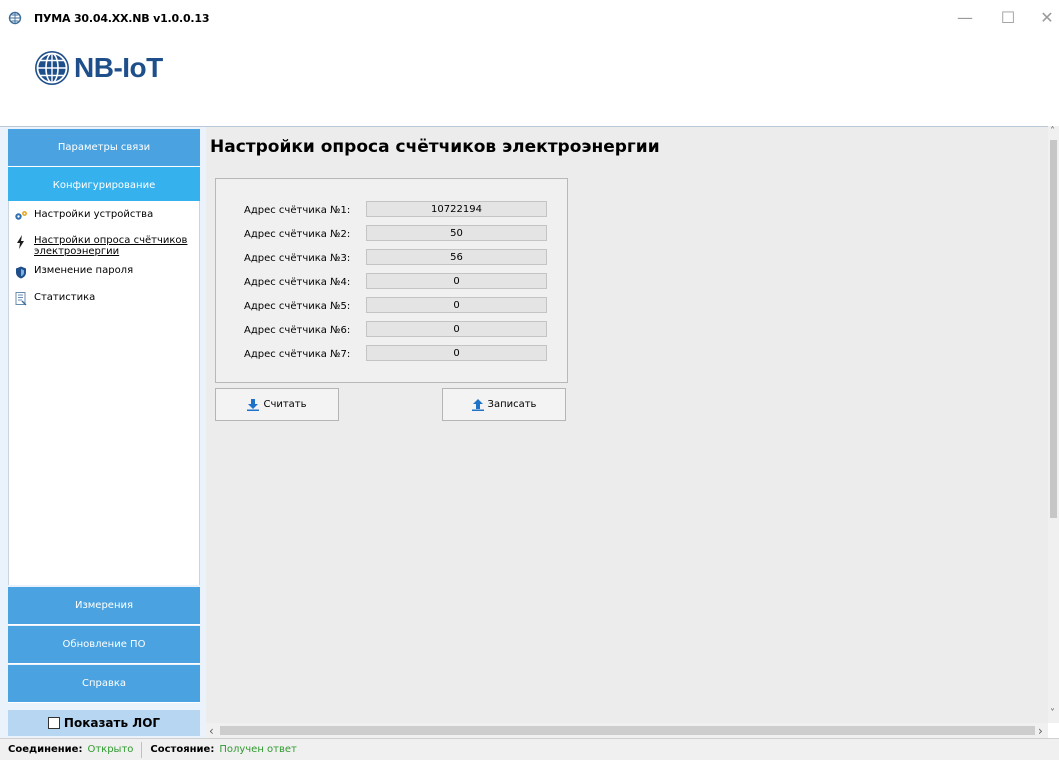  Describe the element at coordinates (15, 18) in the screenshot. I see `app-icon` at that location.